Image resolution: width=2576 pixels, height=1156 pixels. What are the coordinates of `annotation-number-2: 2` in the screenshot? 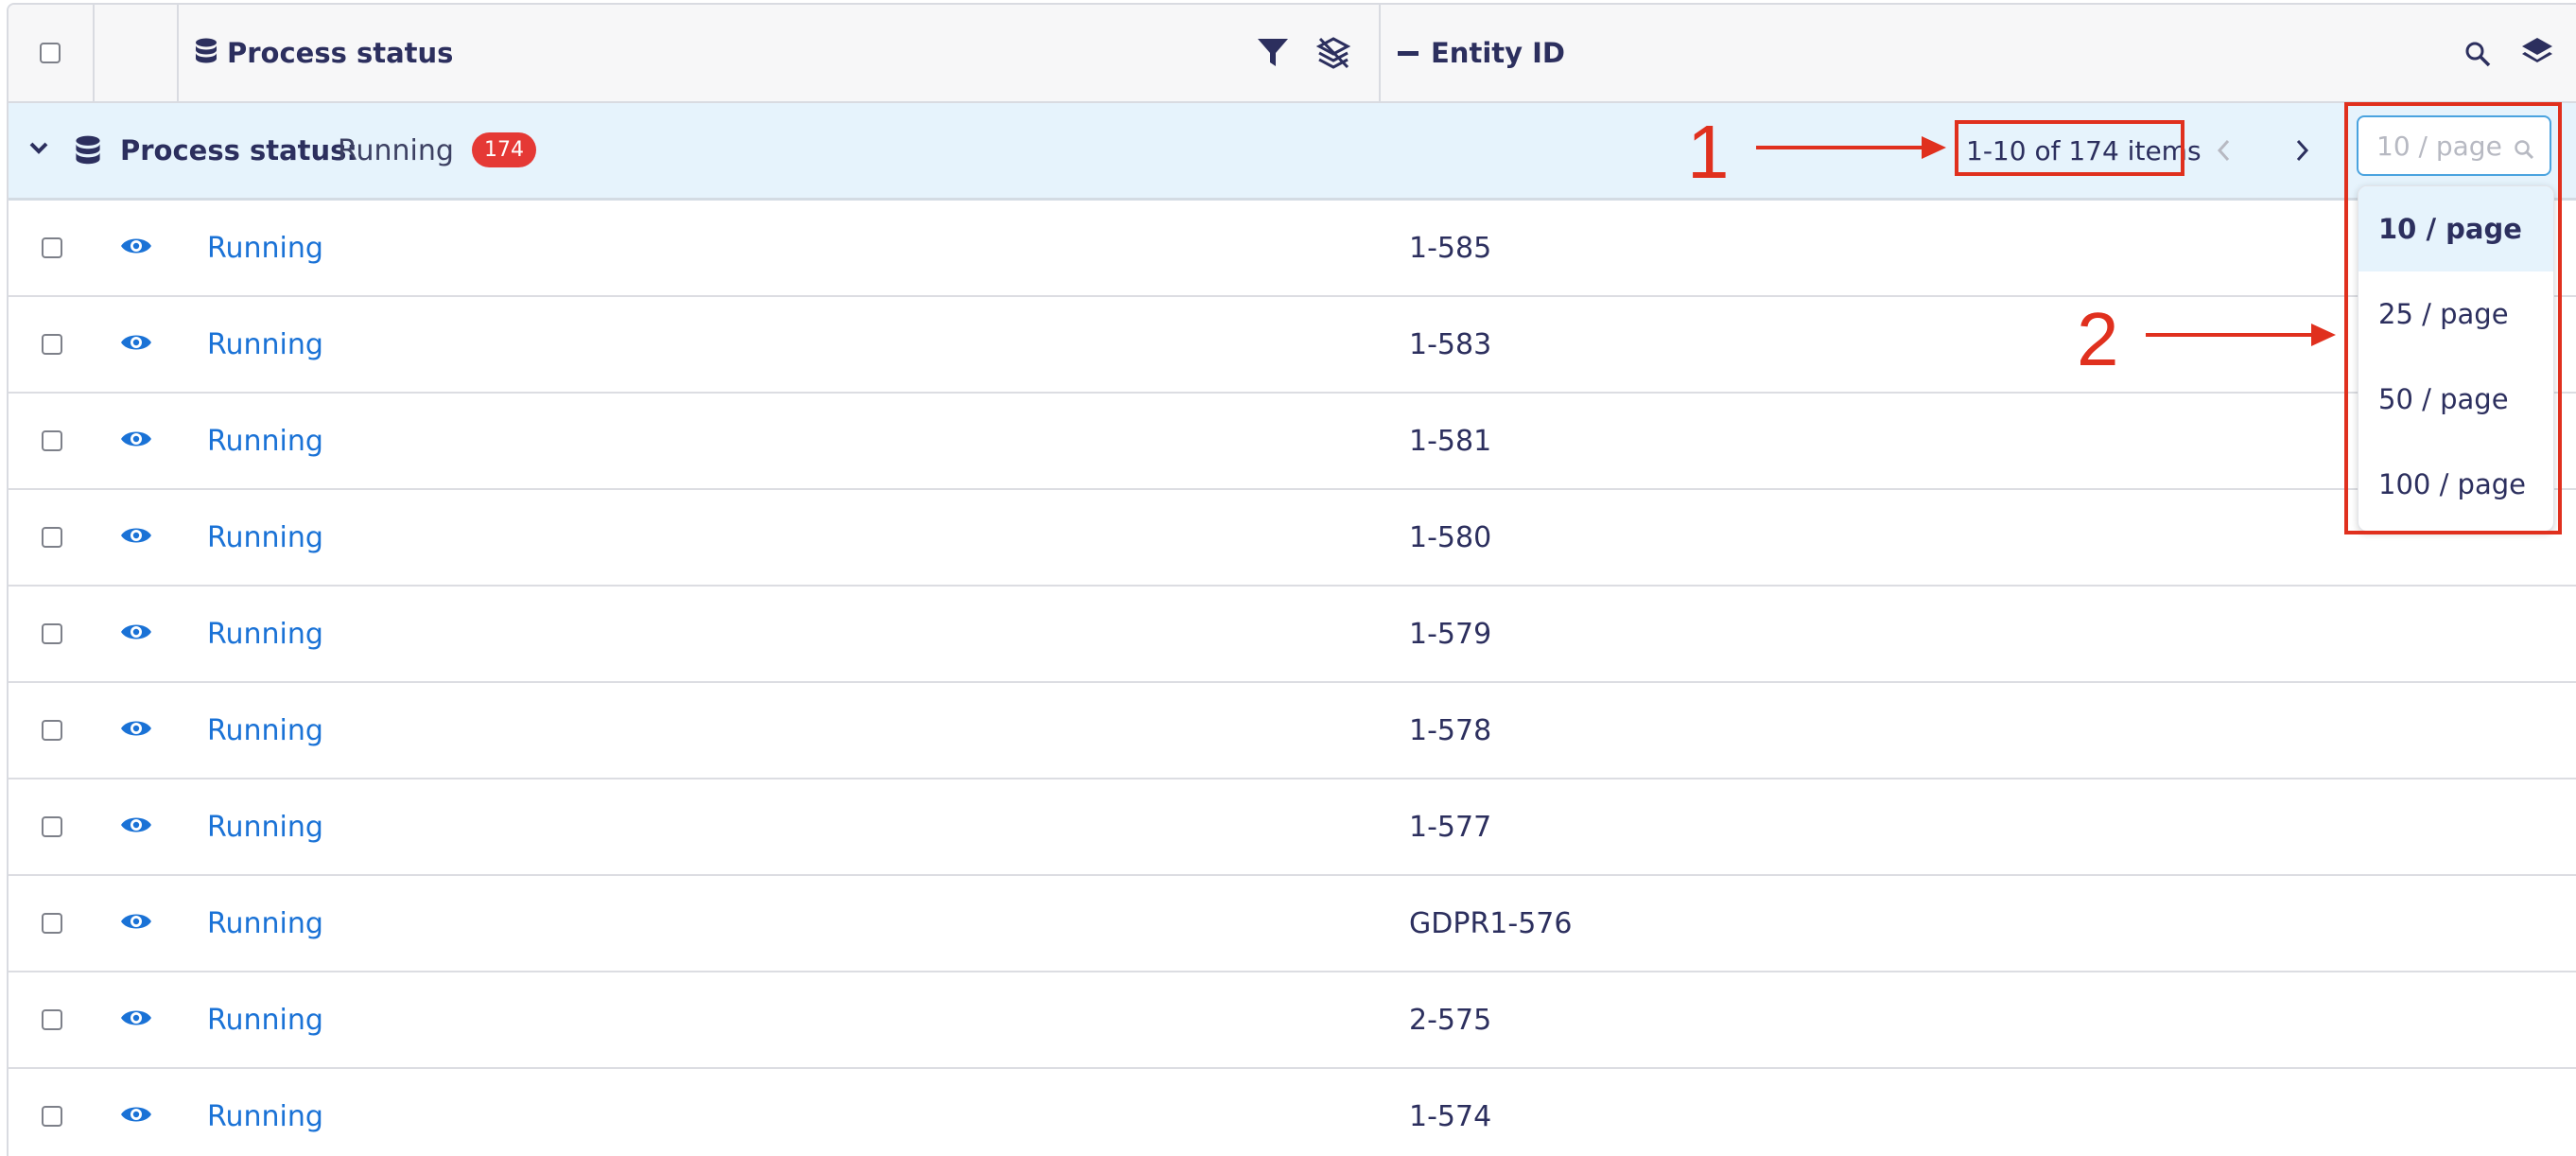 It's located at (2098, 339).